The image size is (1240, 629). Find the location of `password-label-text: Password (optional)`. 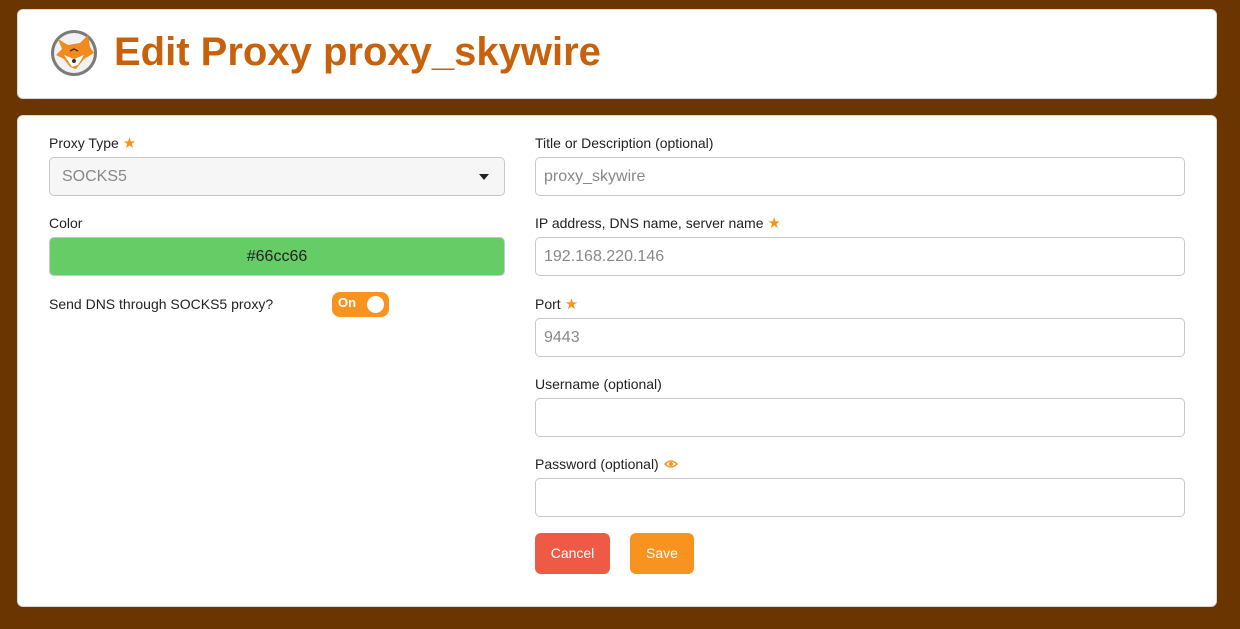

password-label-text: Password (optional) is located at coordinates (597, 464).